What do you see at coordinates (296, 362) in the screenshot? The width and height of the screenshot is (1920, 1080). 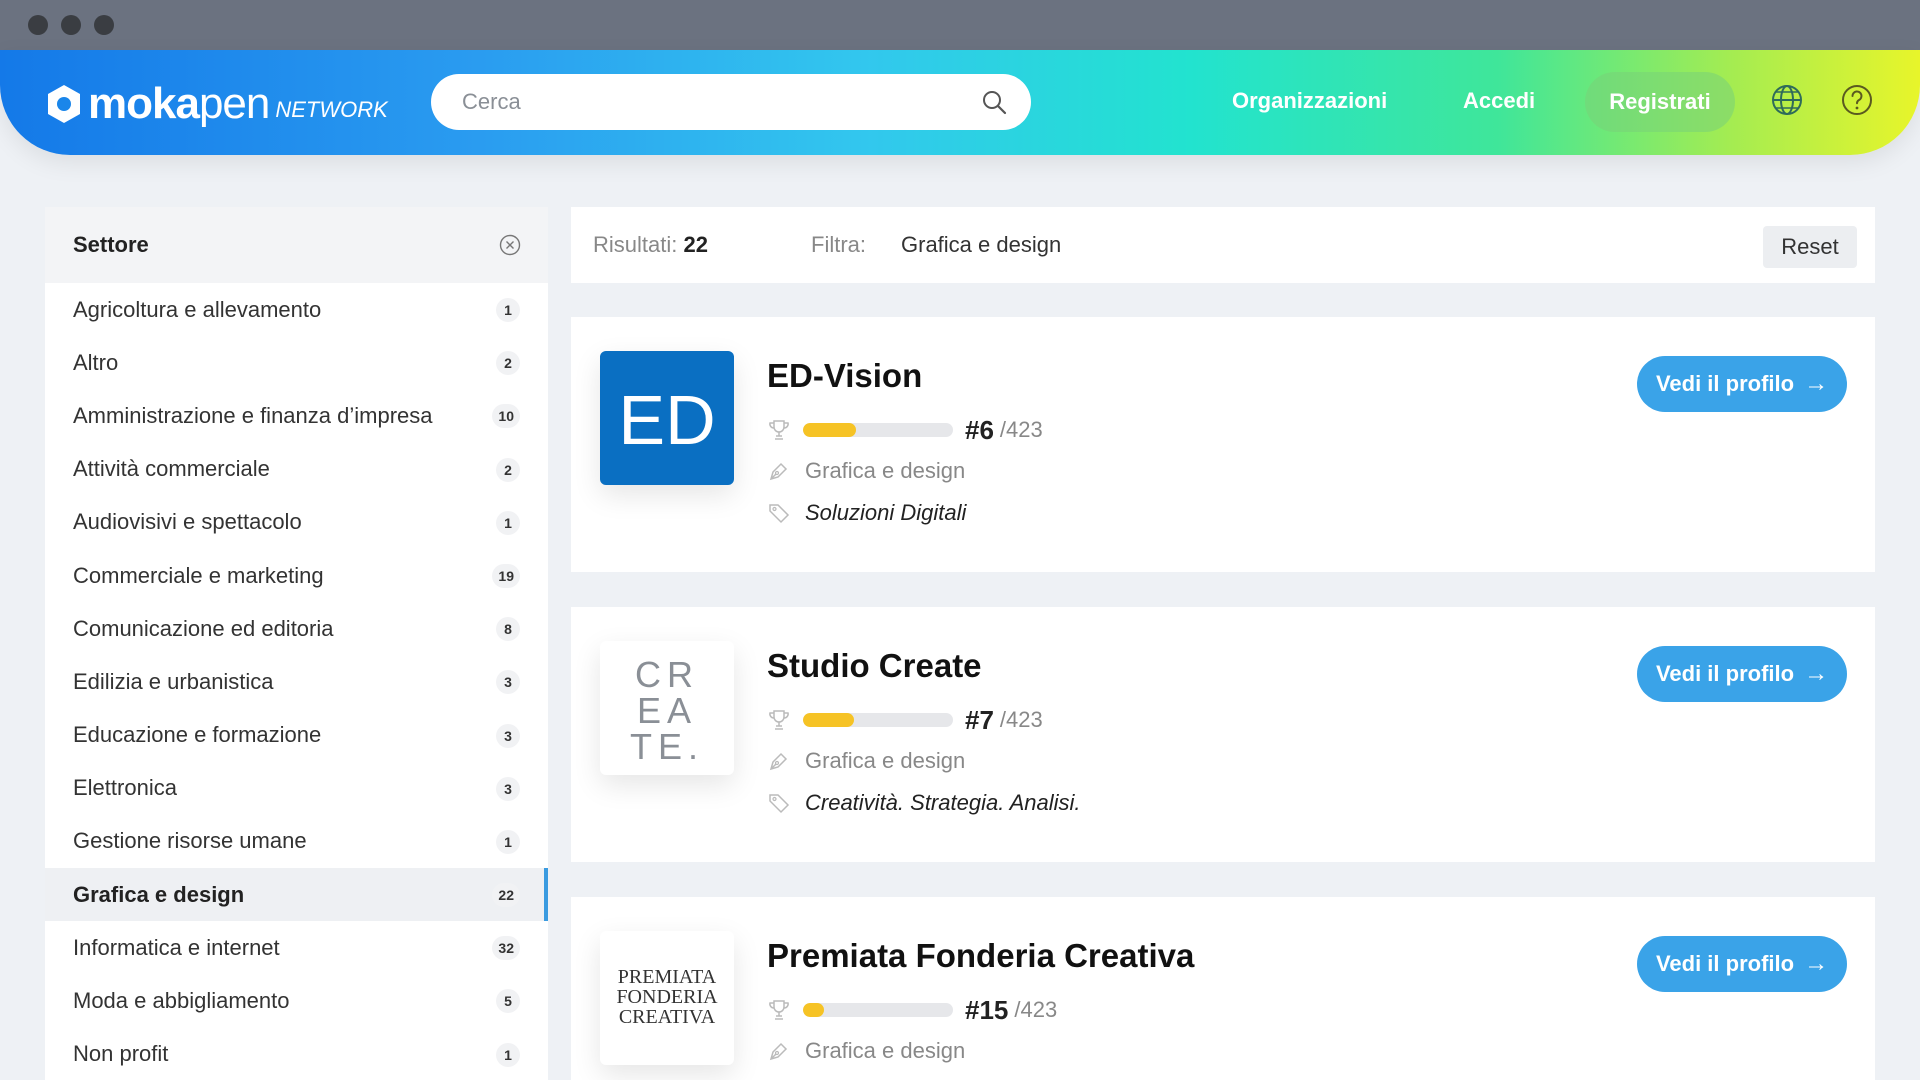 I see `sector-item: Altro 2` at bounding box center [296, 362].